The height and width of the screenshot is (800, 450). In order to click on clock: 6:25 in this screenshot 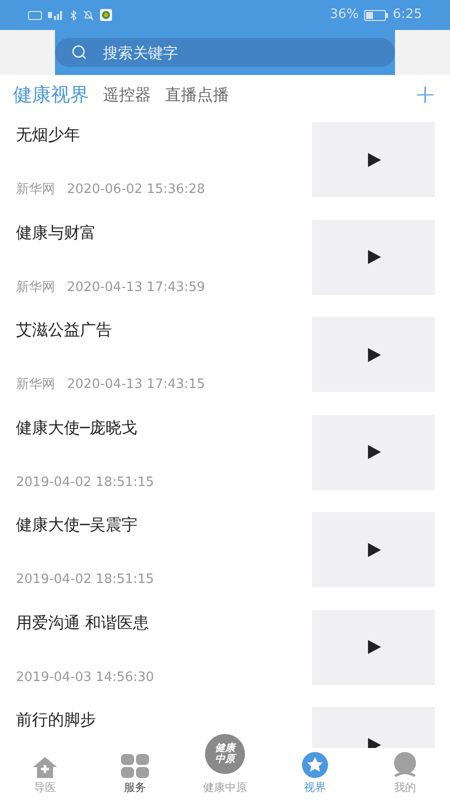, I will do `click(407, 15)`.